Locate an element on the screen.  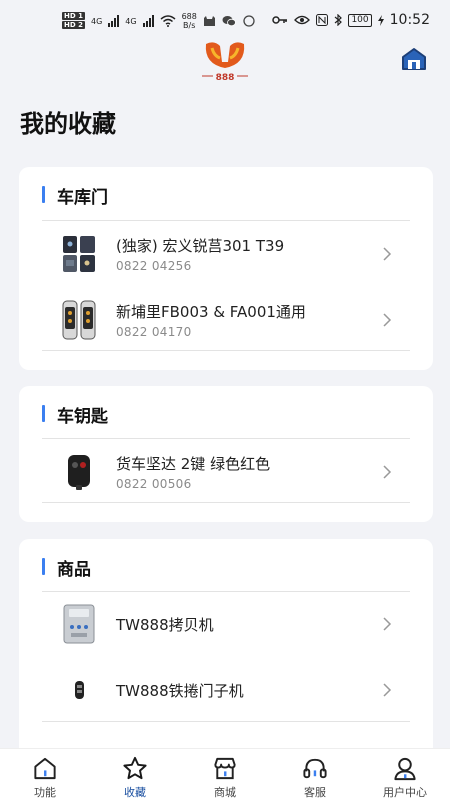
bottom-tab-bar: 功能 收藏 商城 客服 用户中心 is located at coordinates (225, 774).